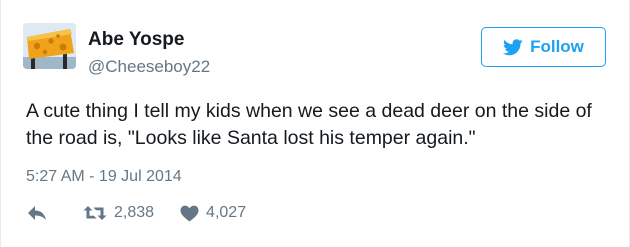  I want to click on heart-icon, so click(189, 213).